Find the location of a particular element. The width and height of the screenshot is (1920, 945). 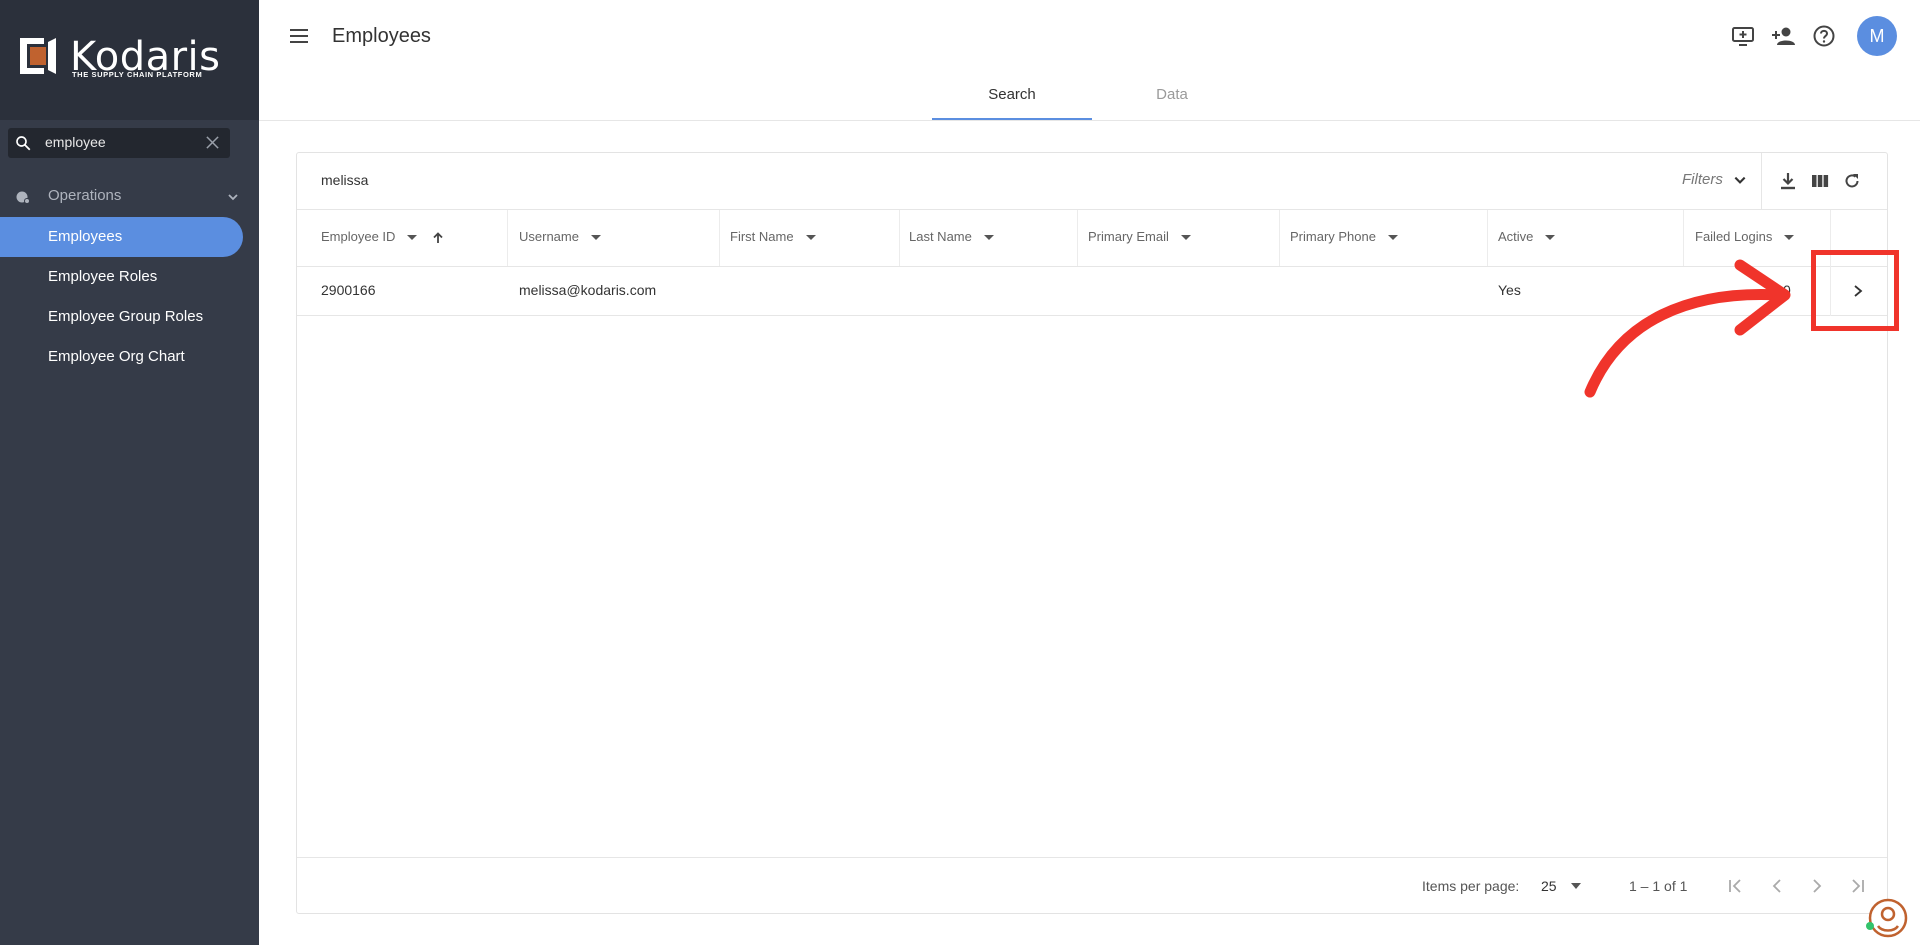

first-page-icon is located at coordinates (1736, 886).